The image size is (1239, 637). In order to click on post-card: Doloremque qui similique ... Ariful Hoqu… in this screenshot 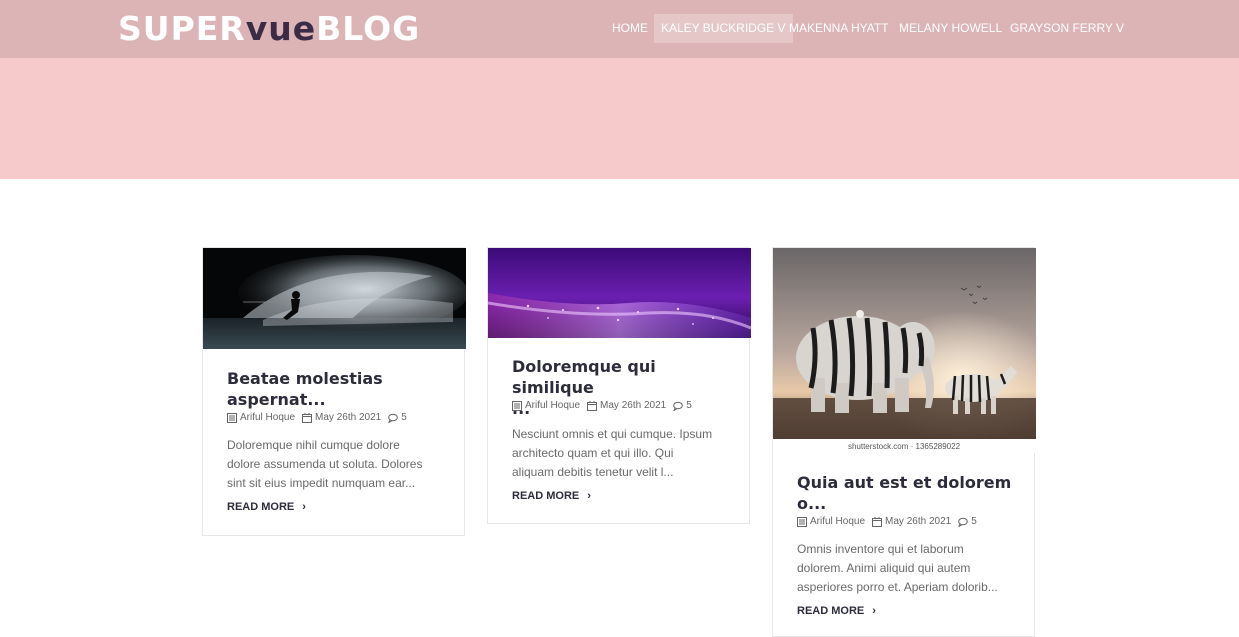, I will do `click(619, 385)`.